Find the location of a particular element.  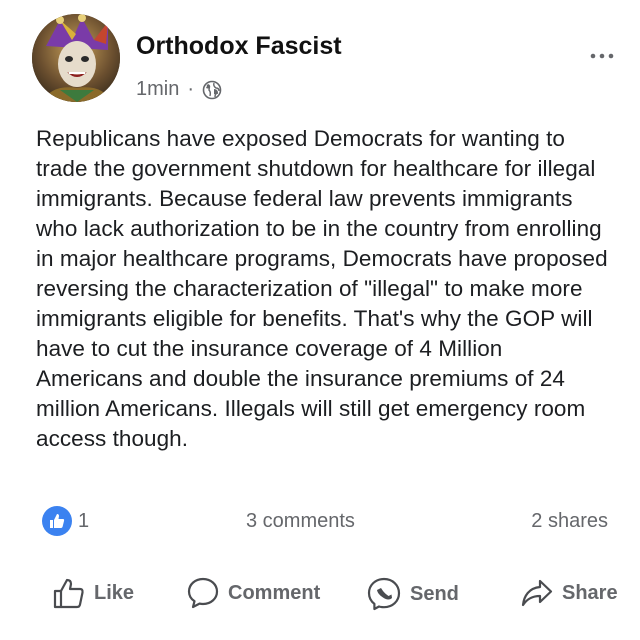

globe-icon is located at coordinates (212, 89).